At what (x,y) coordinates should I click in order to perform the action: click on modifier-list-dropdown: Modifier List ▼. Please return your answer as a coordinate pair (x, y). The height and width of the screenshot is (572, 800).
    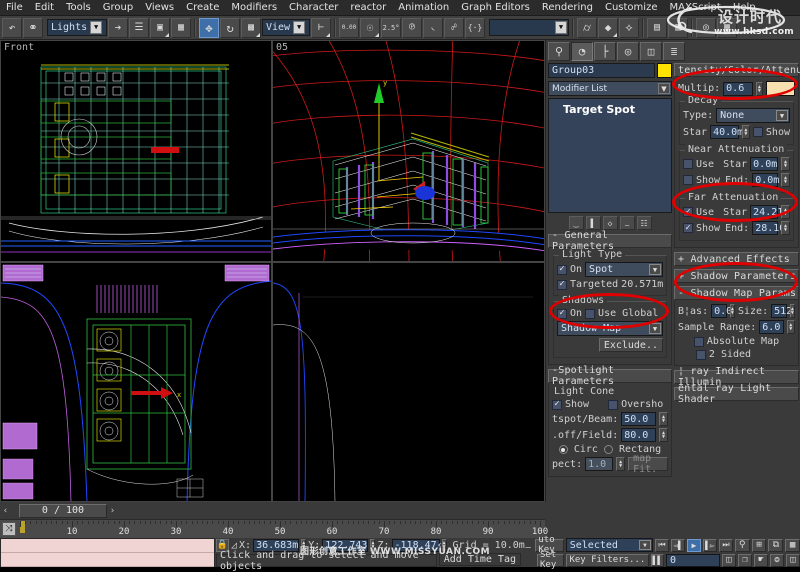
    Looking at the image, I should click on (610, 88).